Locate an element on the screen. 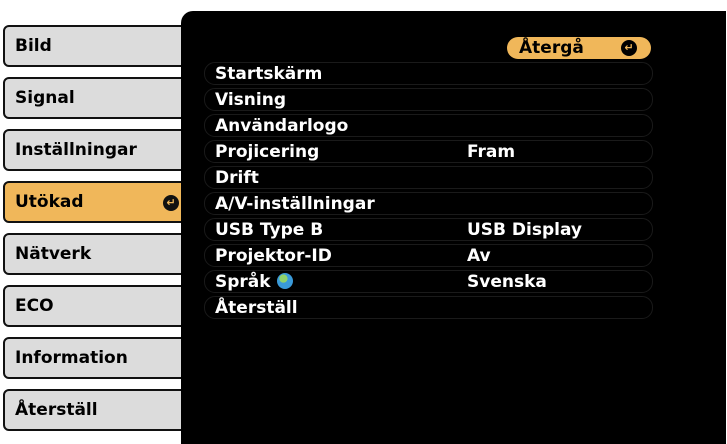 Image resolution: width=727 pixels, height=444 pixels. menu-item-value: Svenska is located at coordinates (507, 282).